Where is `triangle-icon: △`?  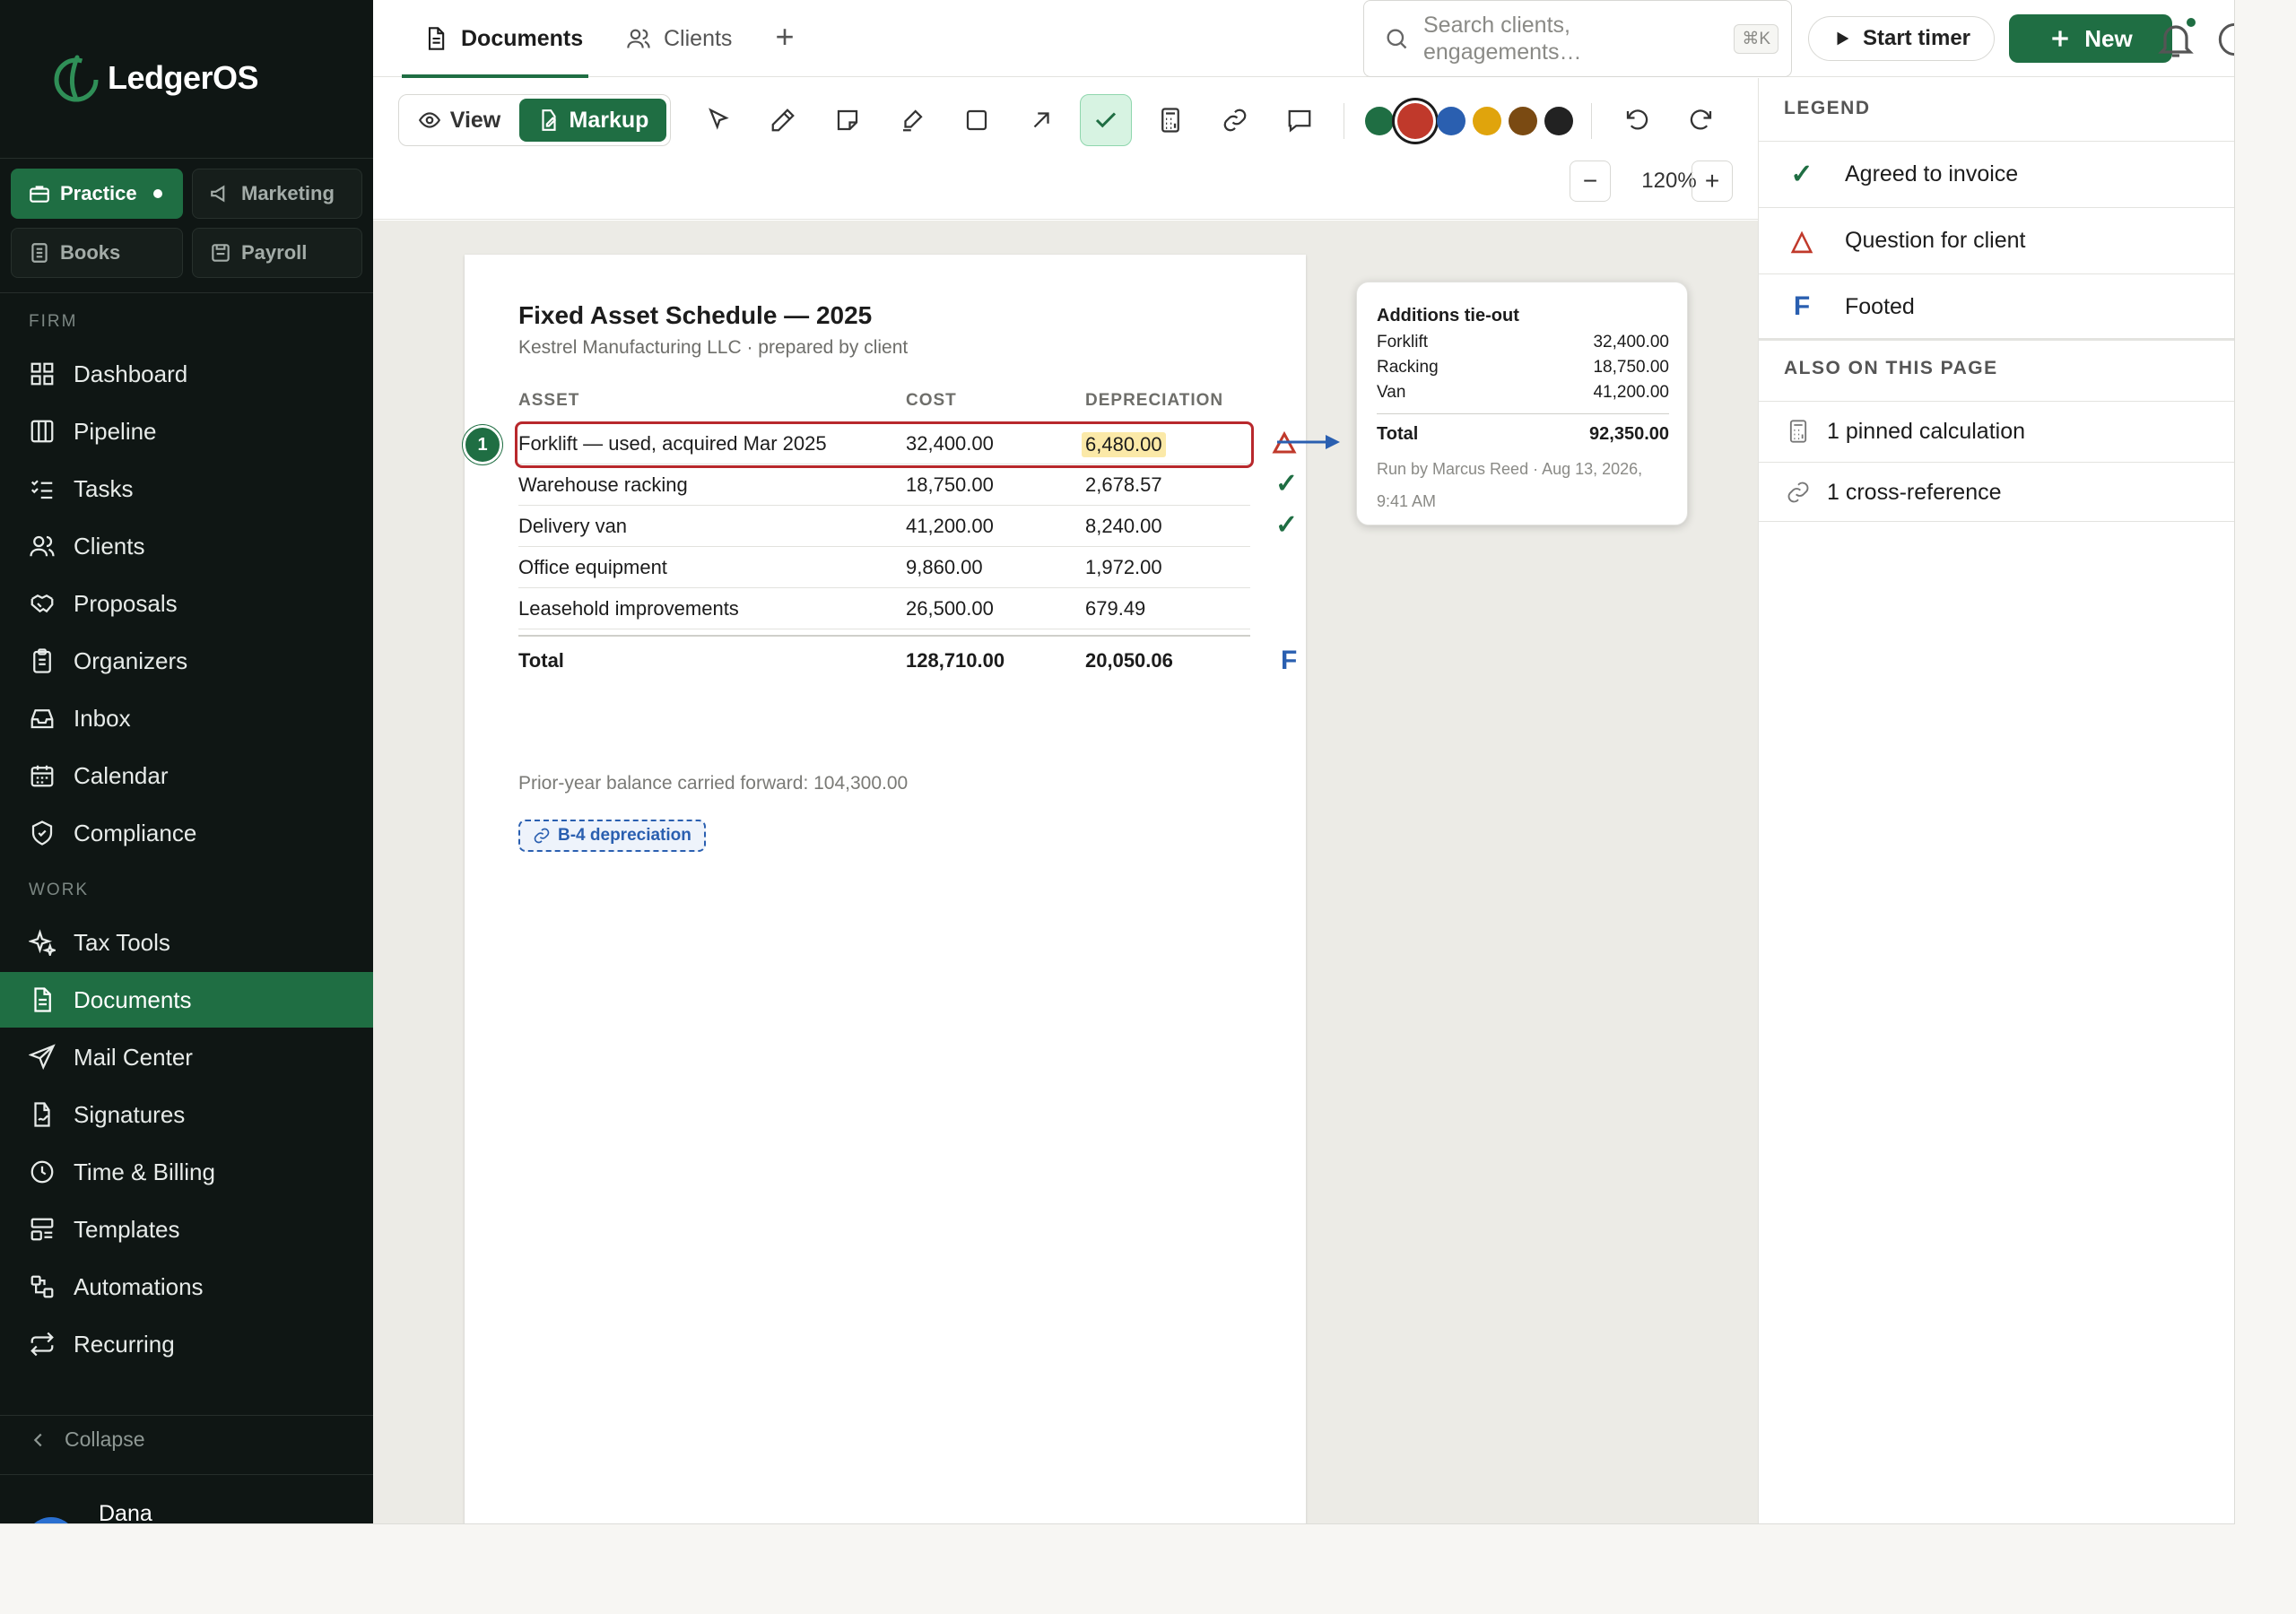
triangle-icon: △ is located at coordinates (1802, 240).